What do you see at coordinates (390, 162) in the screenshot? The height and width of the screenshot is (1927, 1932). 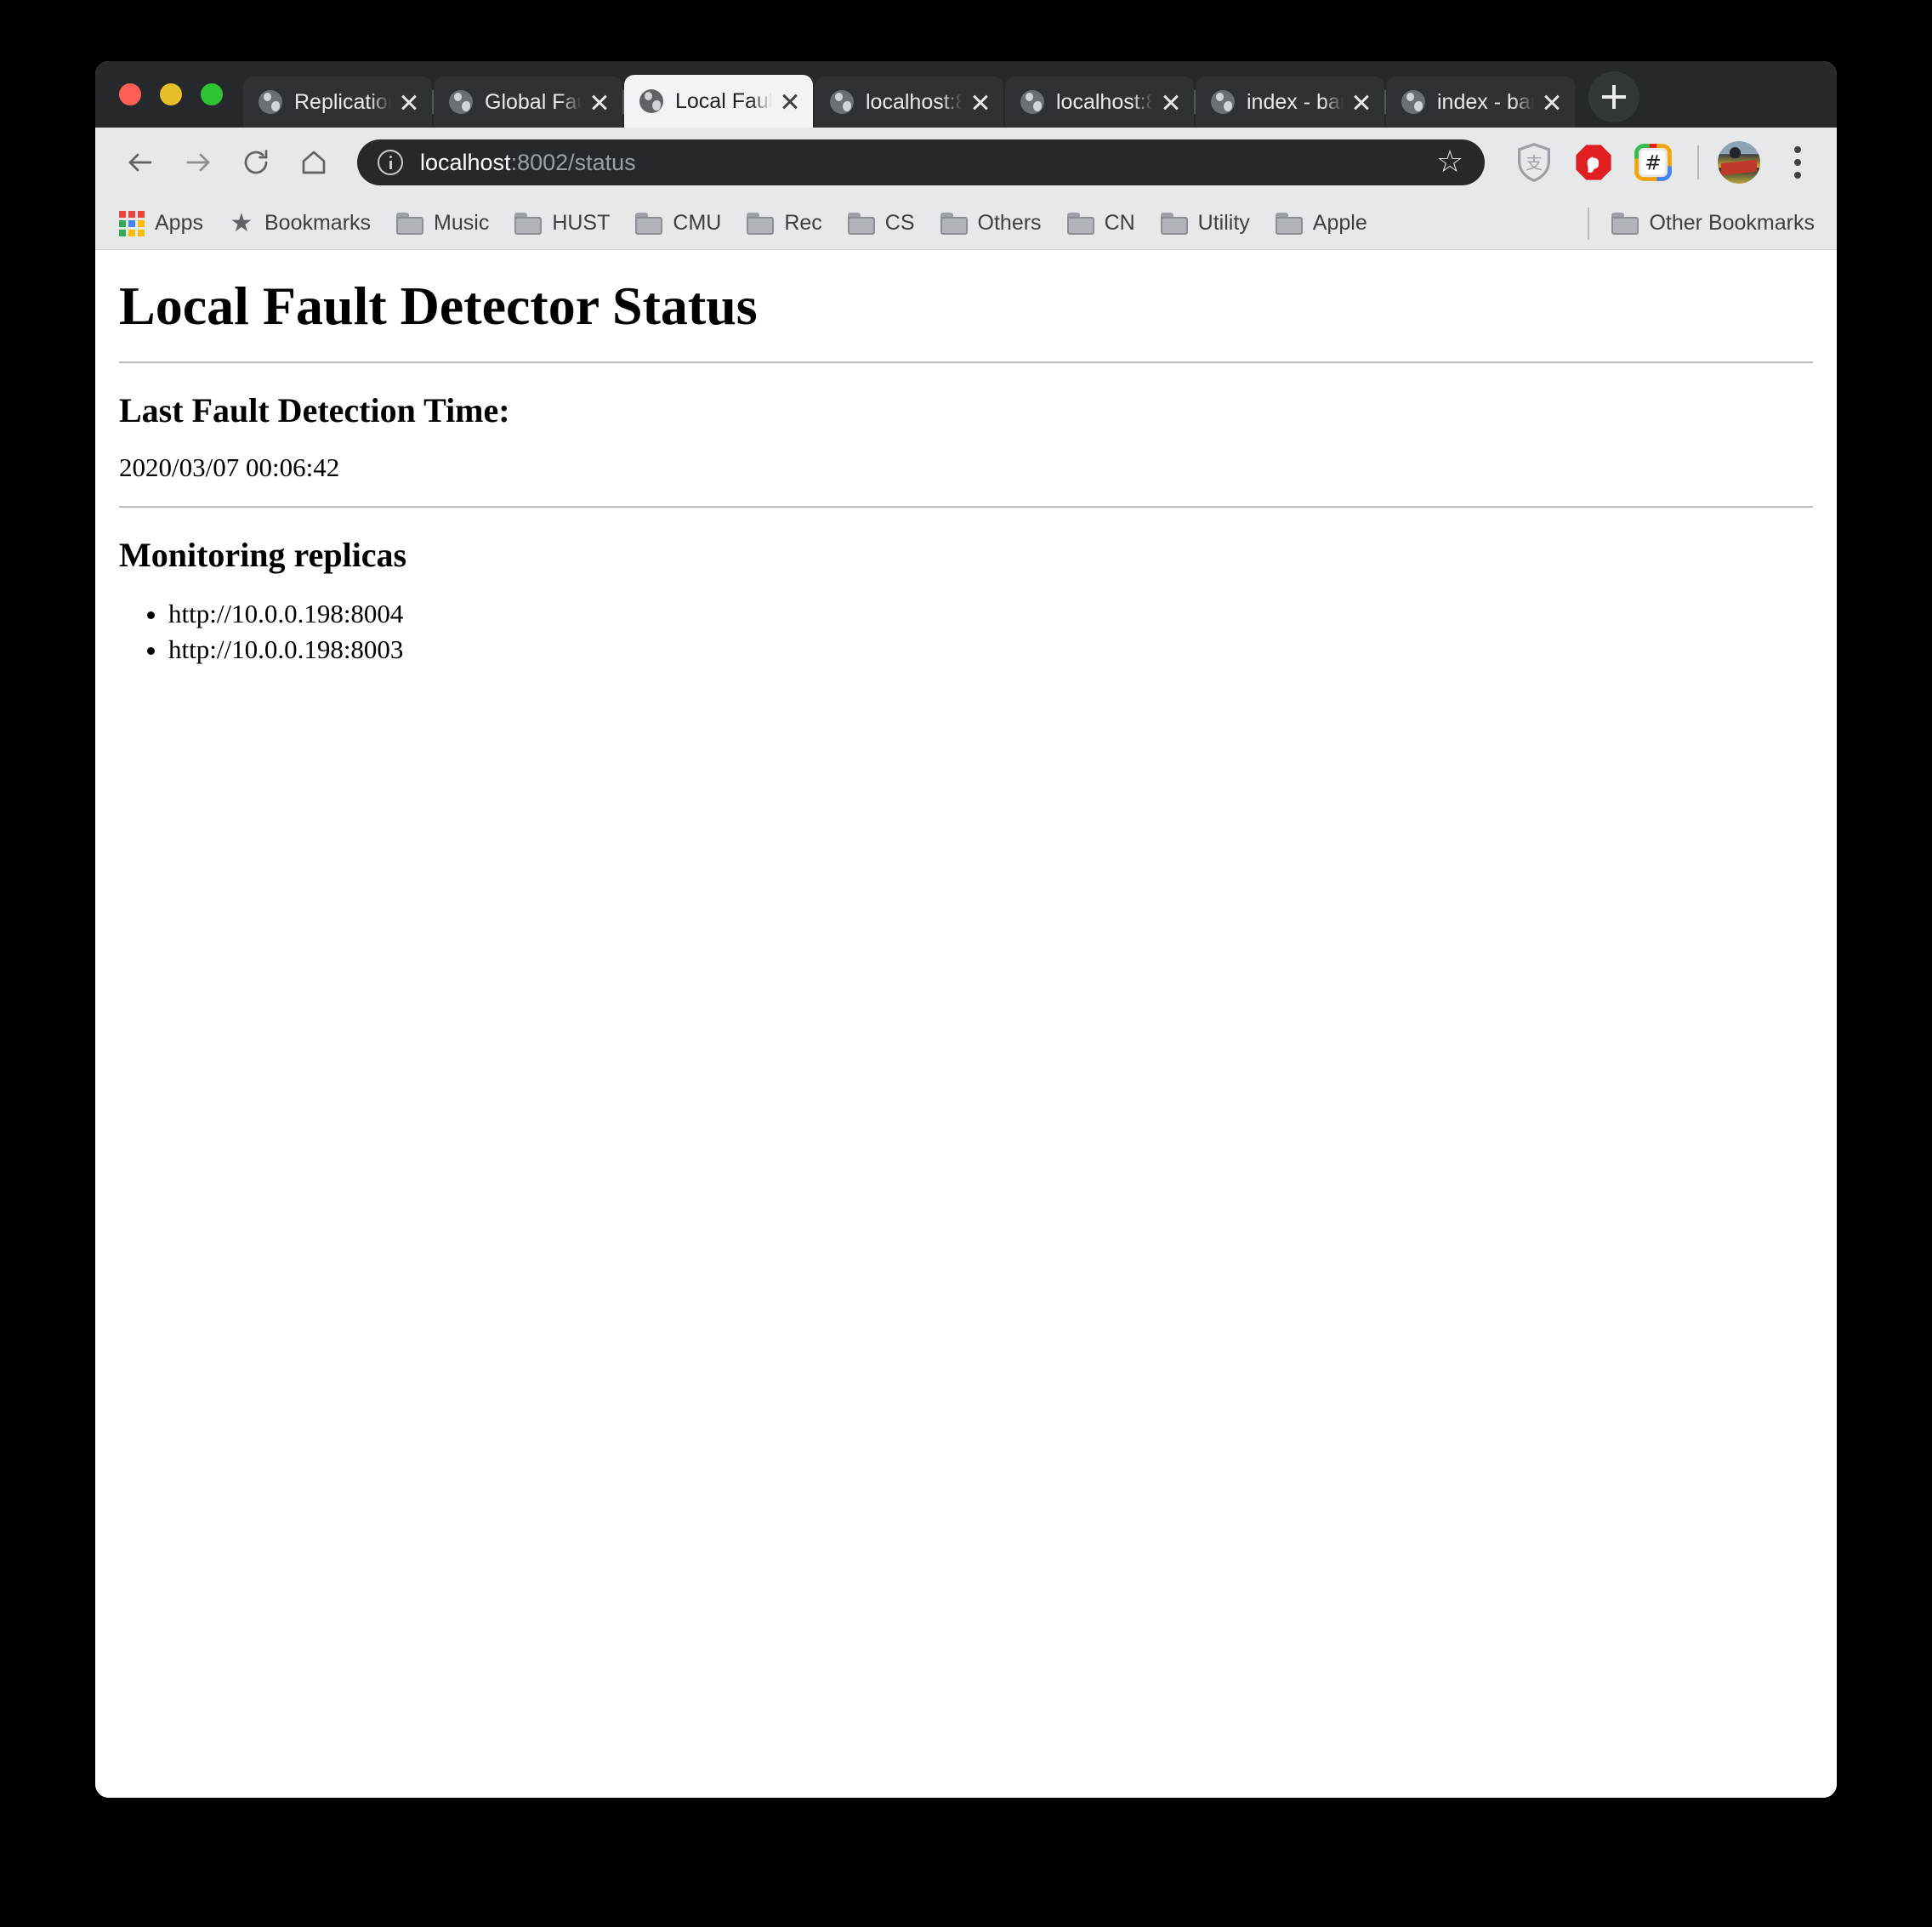 I see `site-info-icon` at bounding box center [390, 162].